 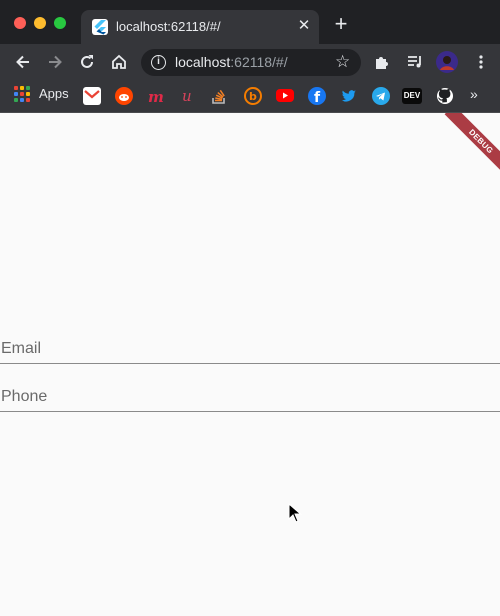 What do you see at coordinates (304, 26) in the screenshot?
I see `tab-close-icon: ✕` at bounding box center [304, 26].